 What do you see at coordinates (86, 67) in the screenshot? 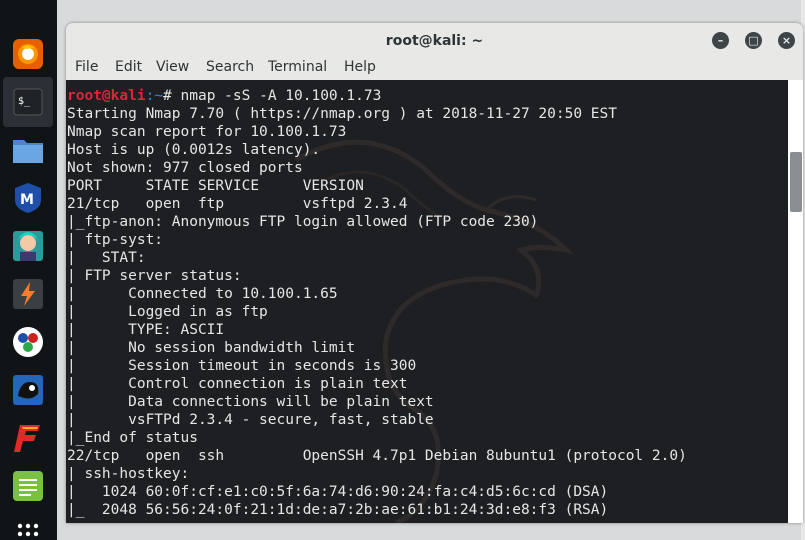
I see `menu-file: File` at bounding box center [86, 67].